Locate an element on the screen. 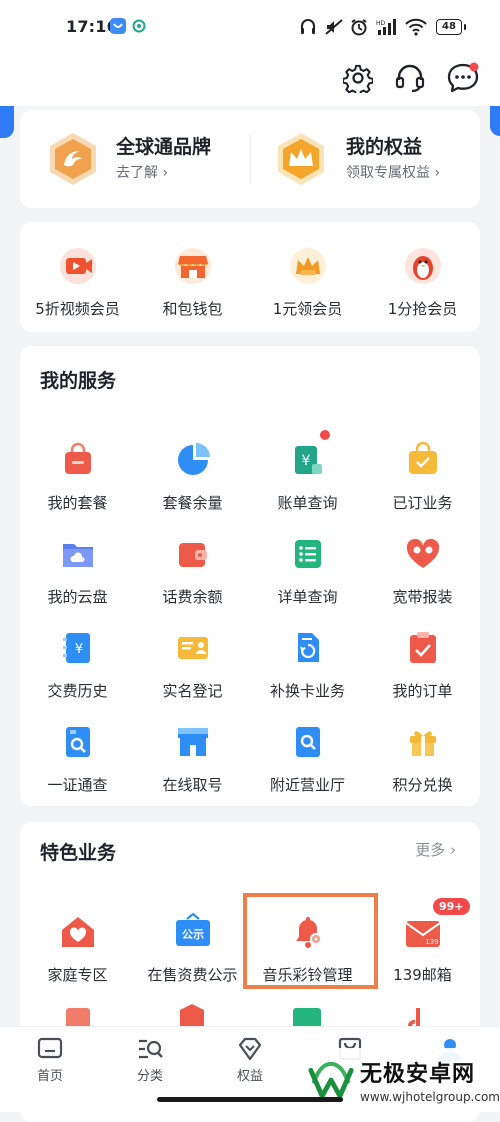 The height and width of the screenshot is (1122, 500). service-real-name: 实名登记 is located at coordinates (192, 663).